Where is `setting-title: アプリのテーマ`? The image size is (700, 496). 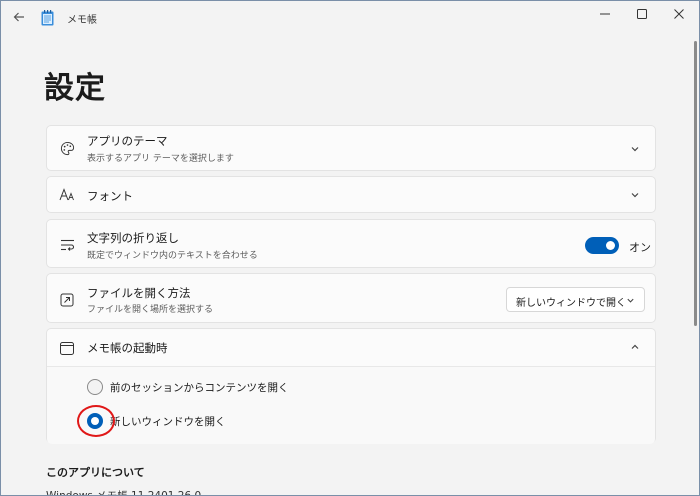 setting-title: アプリのテーマ is located at coordinates (127, 141).